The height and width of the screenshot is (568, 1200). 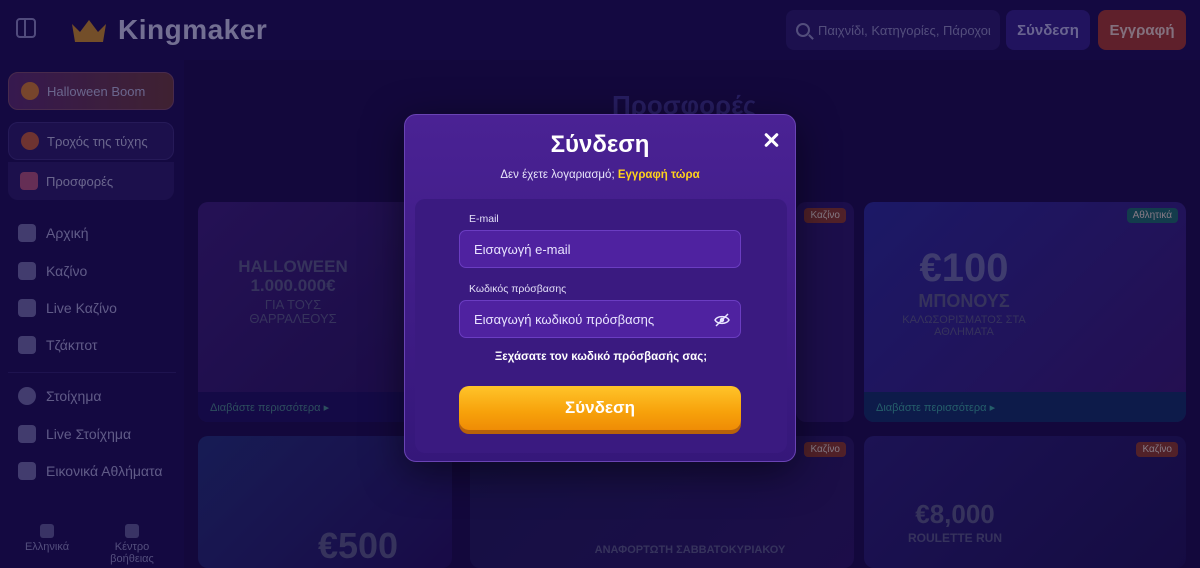 What do you see at coordinates (600, 249) in the screenshot?
I see `email-field: Εισαγωγή e-mail` at bounding box center [600, 249].